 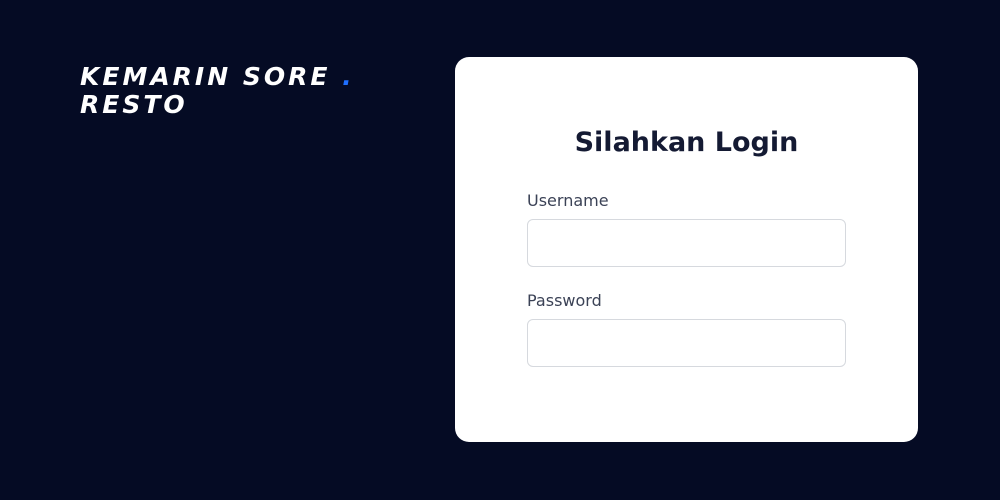 I want to click on username-label: Username, so click(x=568, y=200).